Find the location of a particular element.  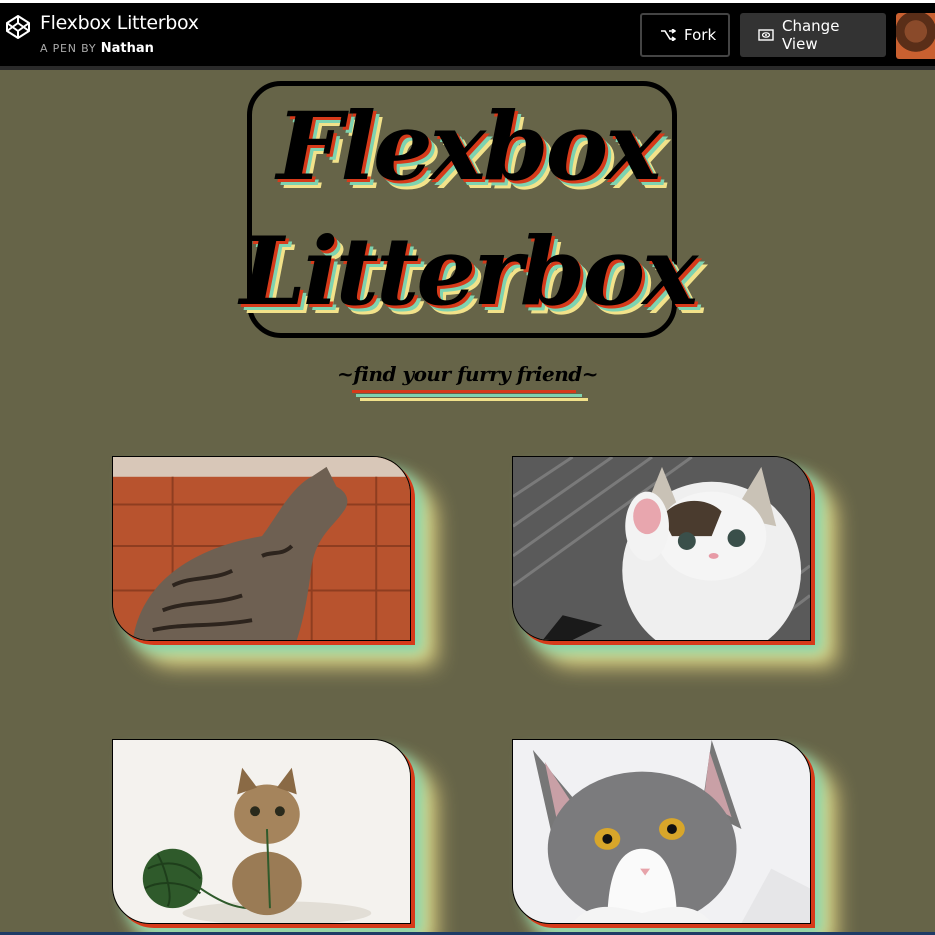

page-title-line-2: Litterbox is located at coordinates (468, 272).